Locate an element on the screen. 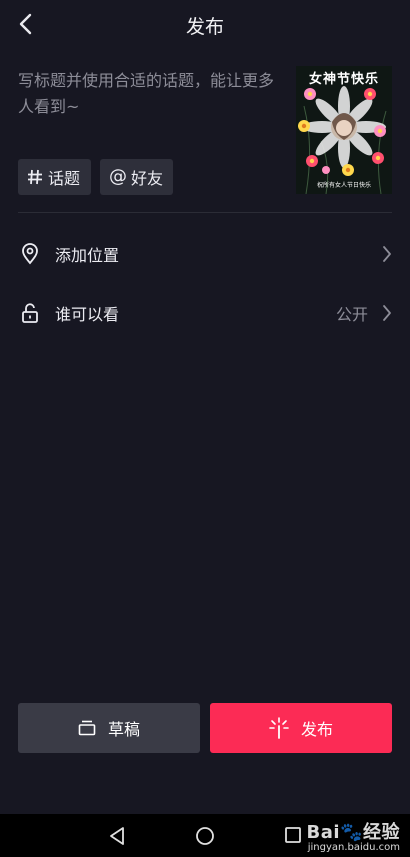  unlock-icon is located at coordinates (30, 313).